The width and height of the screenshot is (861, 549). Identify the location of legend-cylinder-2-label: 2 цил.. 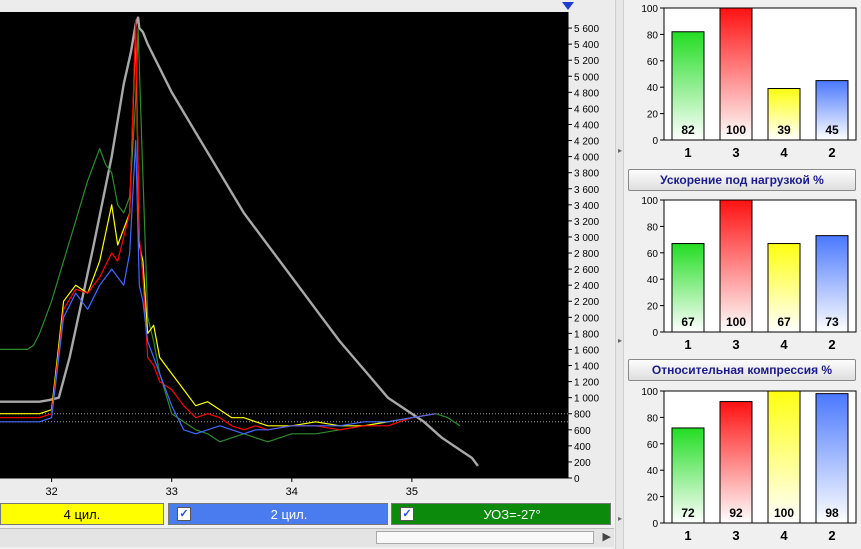
(289, 514).